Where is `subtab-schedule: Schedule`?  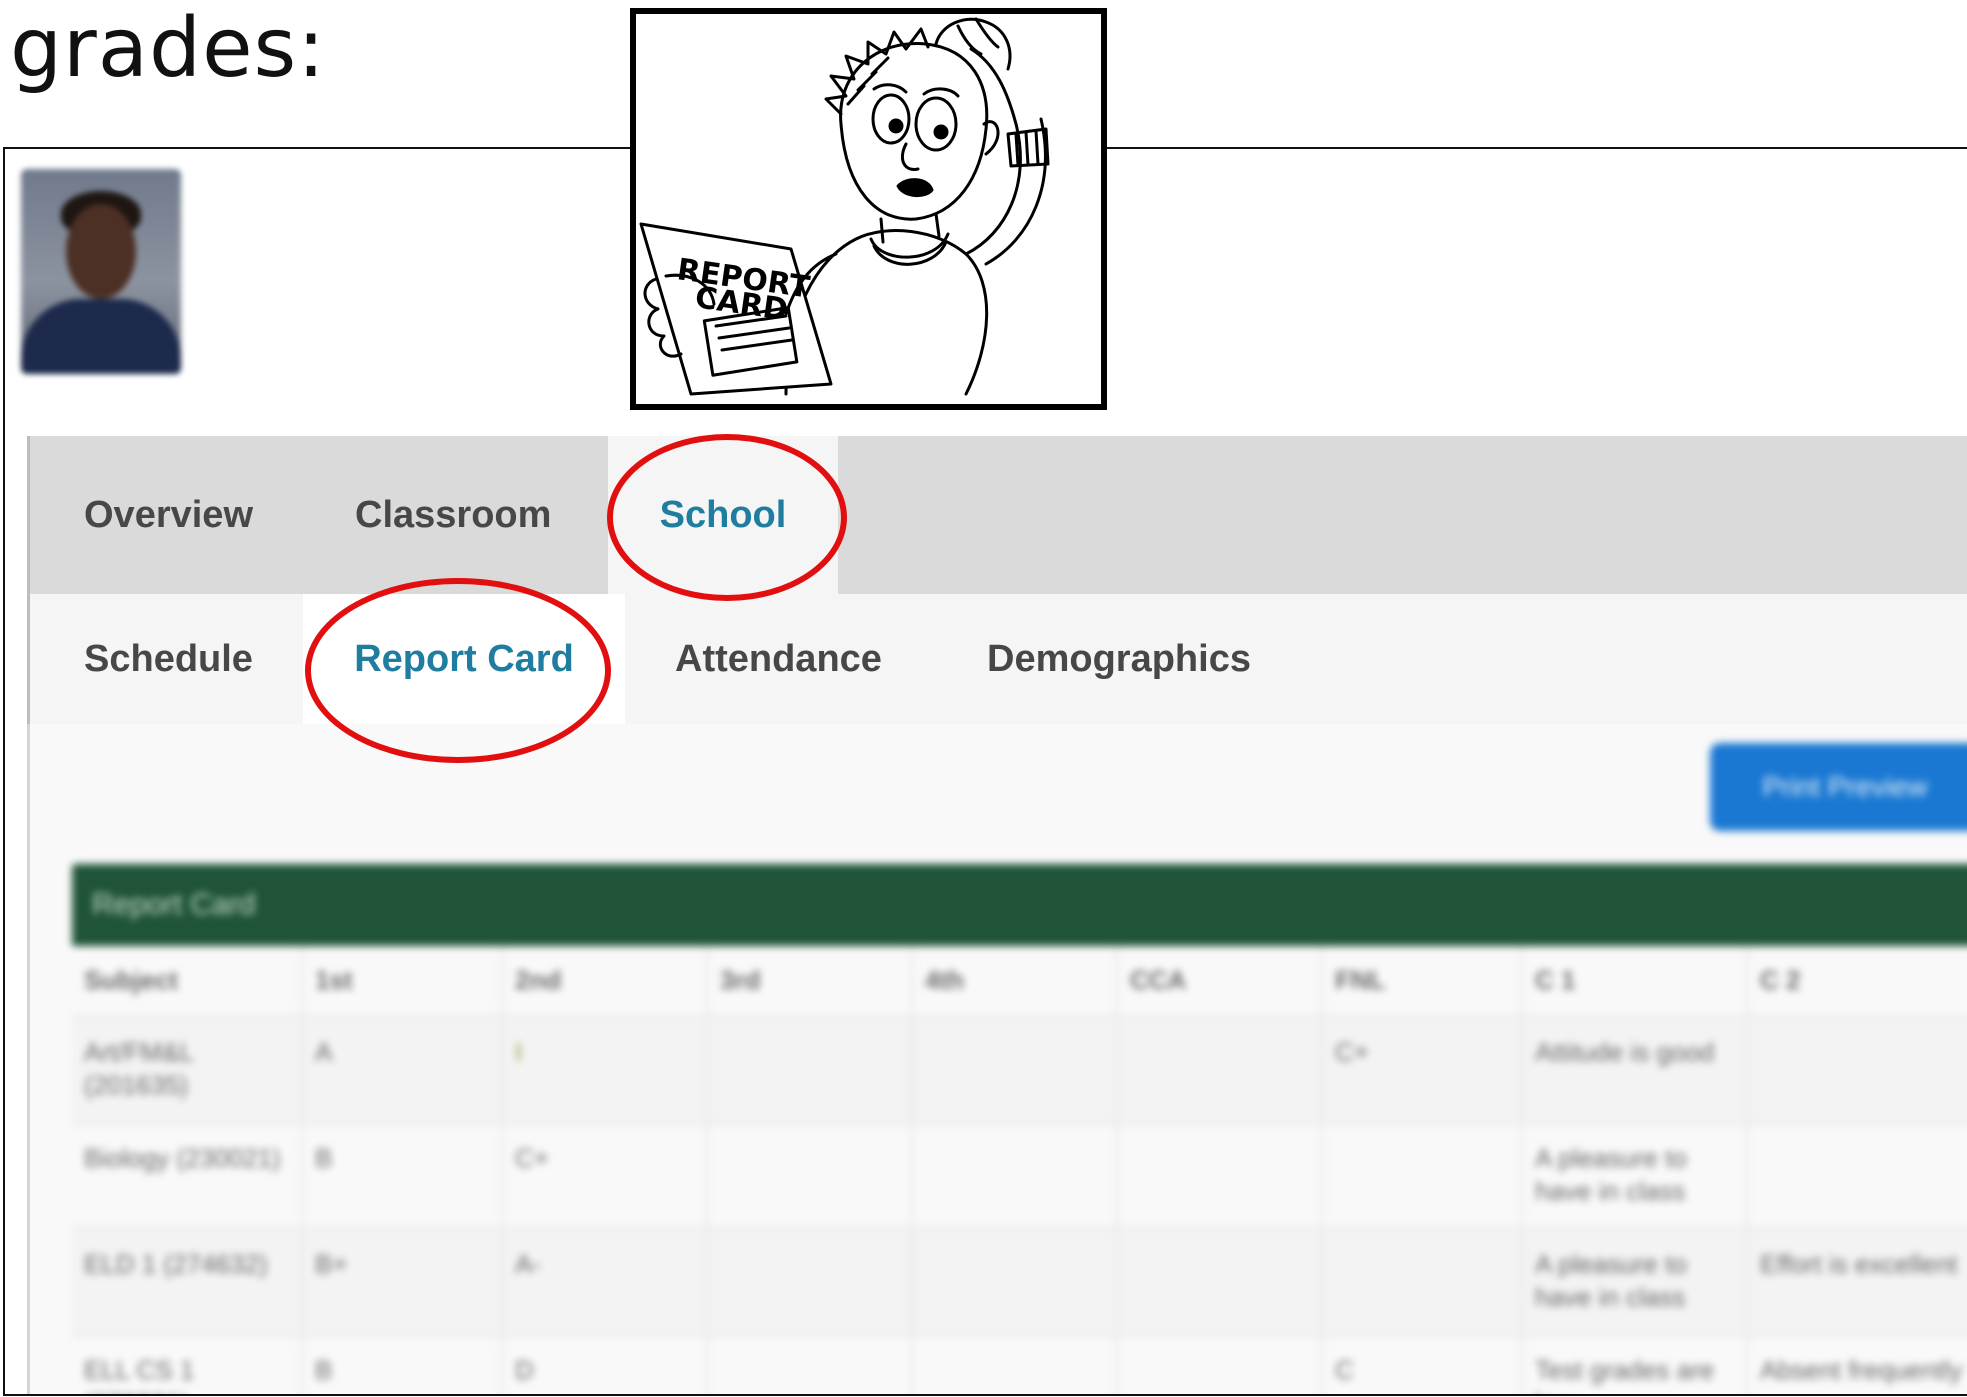
subtab-schedule: Schedule is located at coordinates (168, 659).